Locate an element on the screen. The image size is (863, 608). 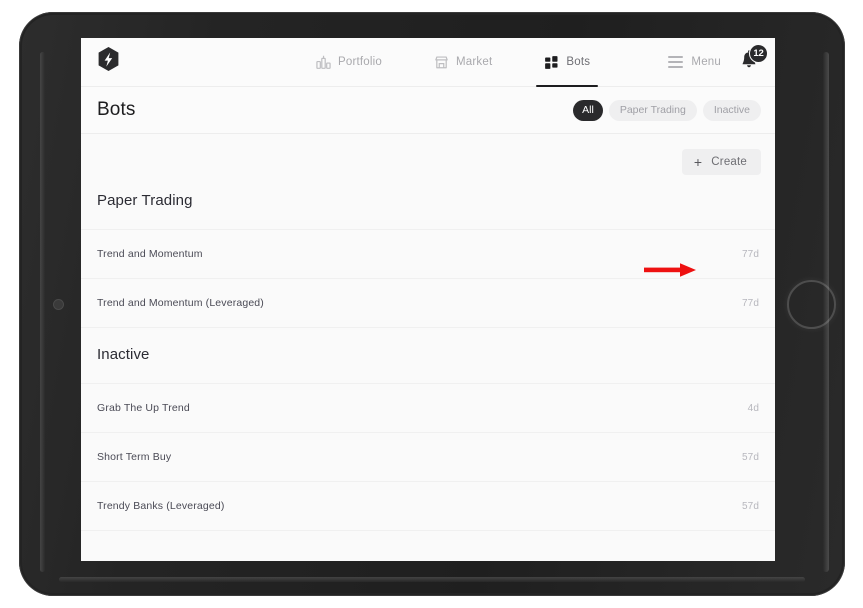
bot-name: Short Term Buy is located at coordinates (134, 457).